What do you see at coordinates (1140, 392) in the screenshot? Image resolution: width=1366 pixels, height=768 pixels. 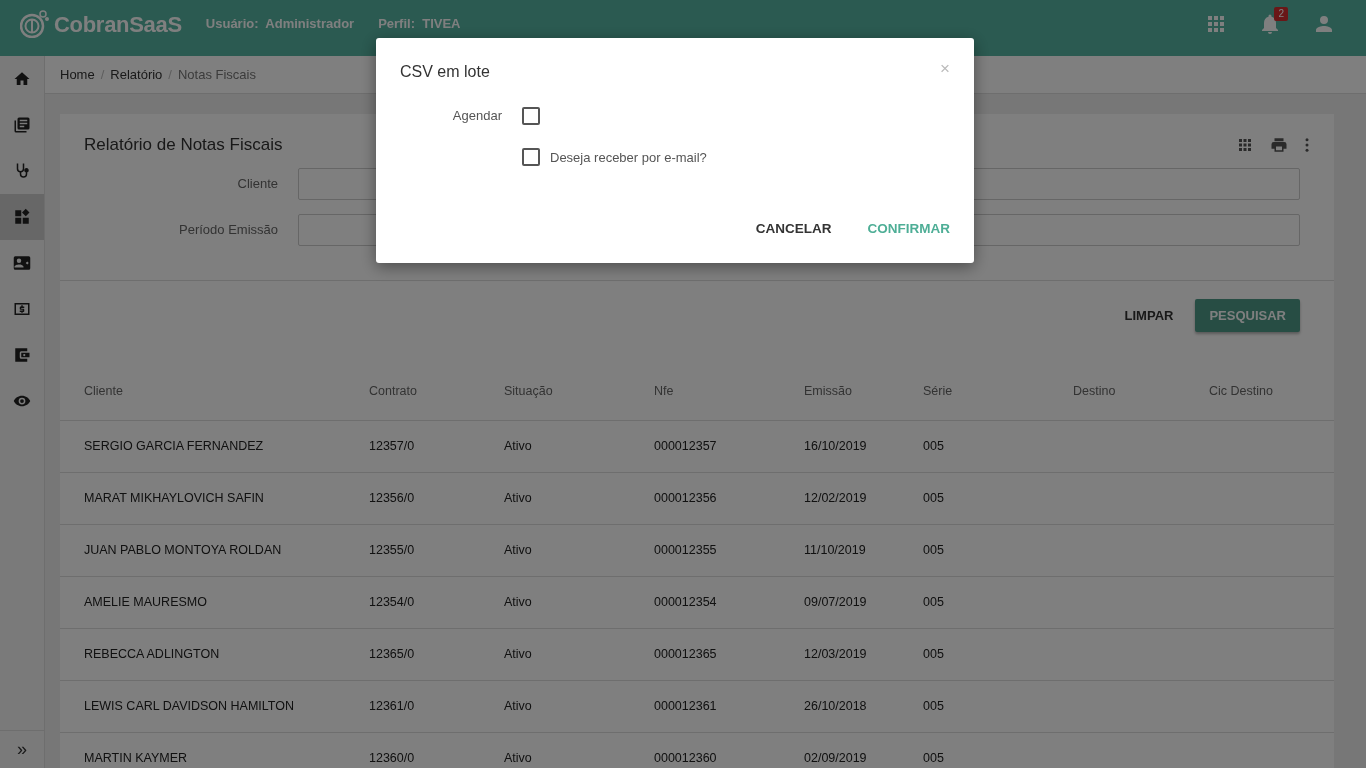 I see `column-header: Destino` at bounding box center [1140, 392].